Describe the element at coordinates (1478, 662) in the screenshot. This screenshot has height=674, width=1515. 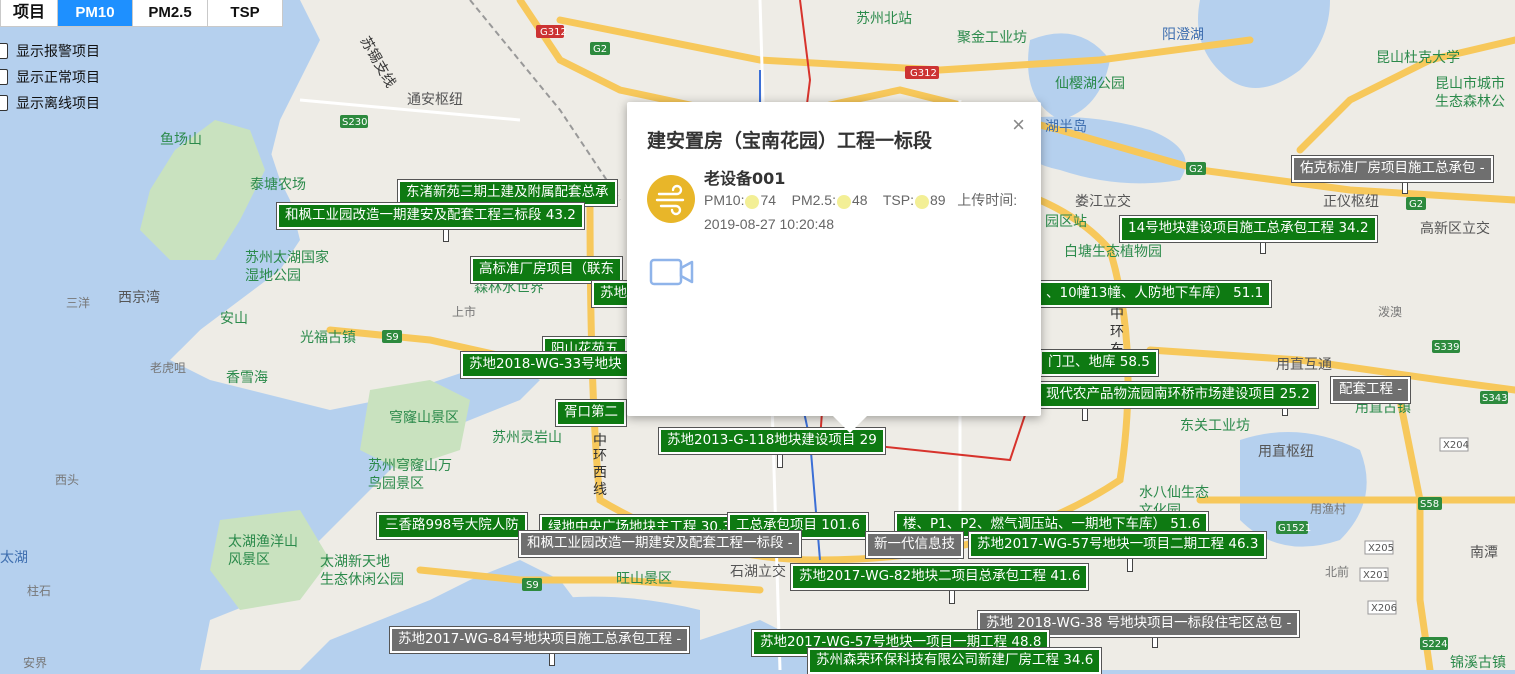
I see `label-jinxi: 锦溪古镇` at that location.